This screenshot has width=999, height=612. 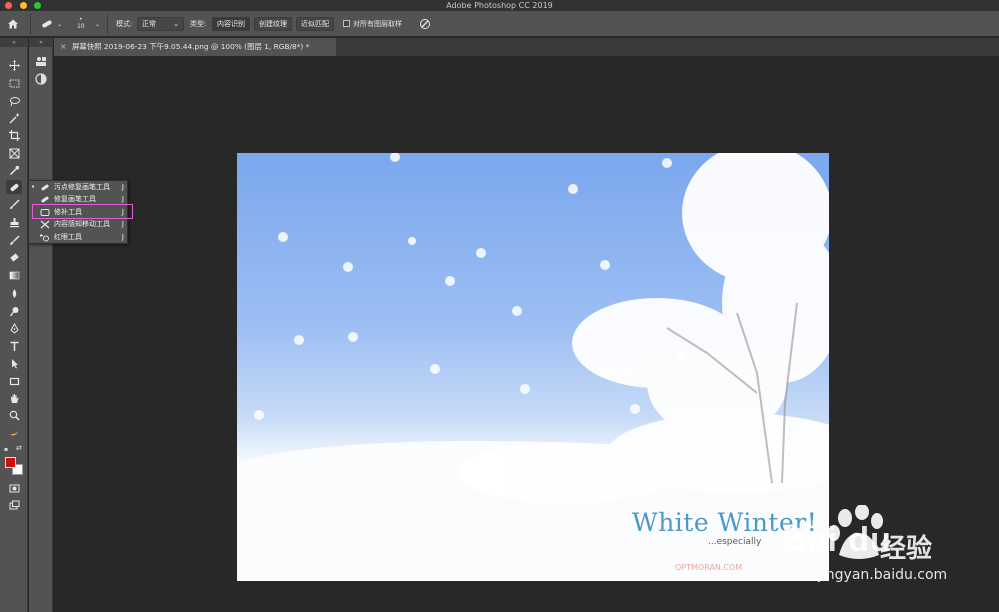 What do you see at coordinates (273, 24) in the screenshot?
I see `create-texture-button: 创建纹理` at bounding box center [273, 24].